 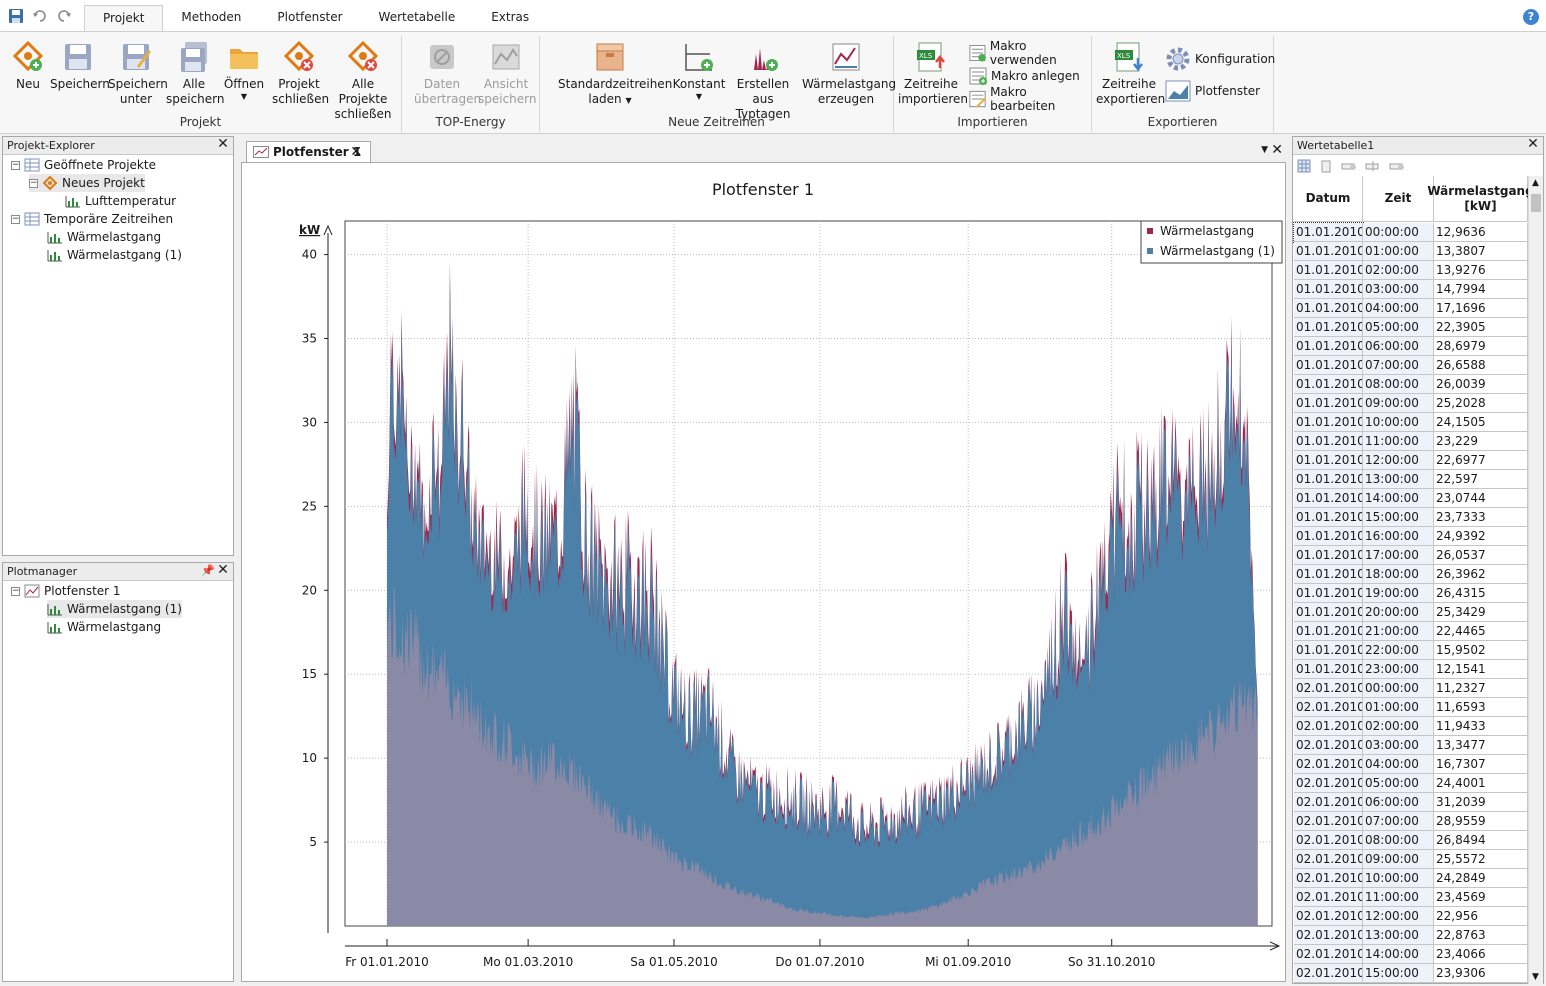 I want to click on scroll-up-icon: ▲, so click(x=1535, y=183).